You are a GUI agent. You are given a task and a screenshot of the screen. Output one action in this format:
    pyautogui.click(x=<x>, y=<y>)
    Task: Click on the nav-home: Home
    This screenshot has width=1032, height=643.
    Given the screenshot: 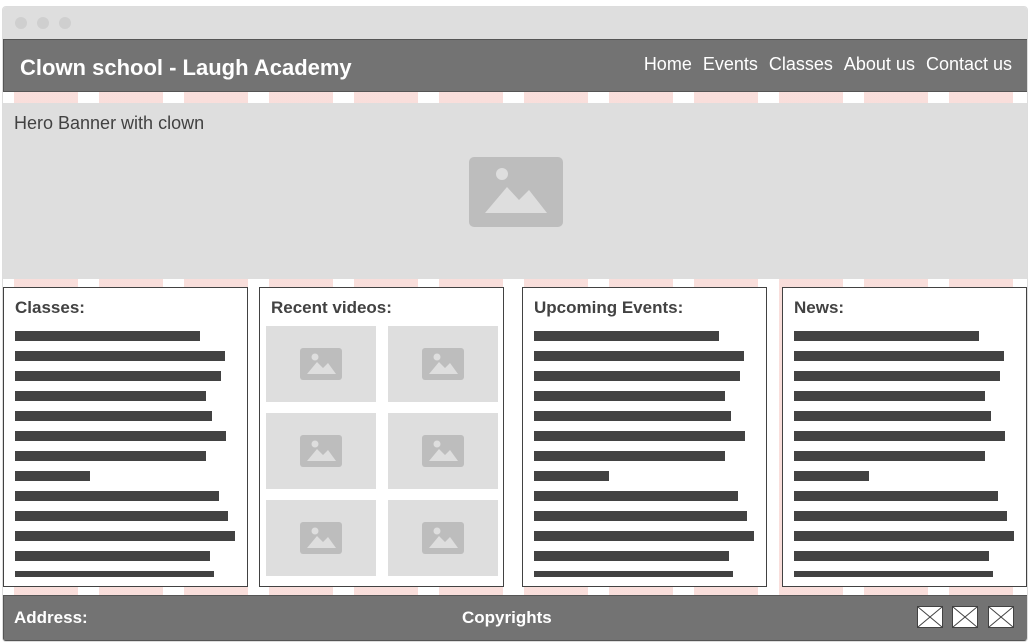 What is the action you would take?
    pyautogui.click(x=668, y=64)
    